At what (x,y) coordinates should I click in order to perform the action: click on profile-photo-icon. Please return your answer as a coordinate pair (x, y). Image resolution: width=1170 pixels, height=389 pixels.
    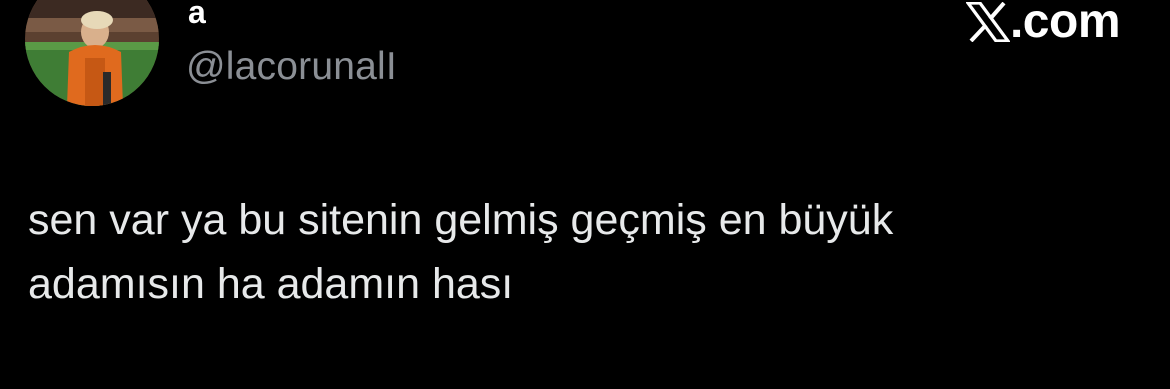
    Looking at the image, I should click on (92, 53).